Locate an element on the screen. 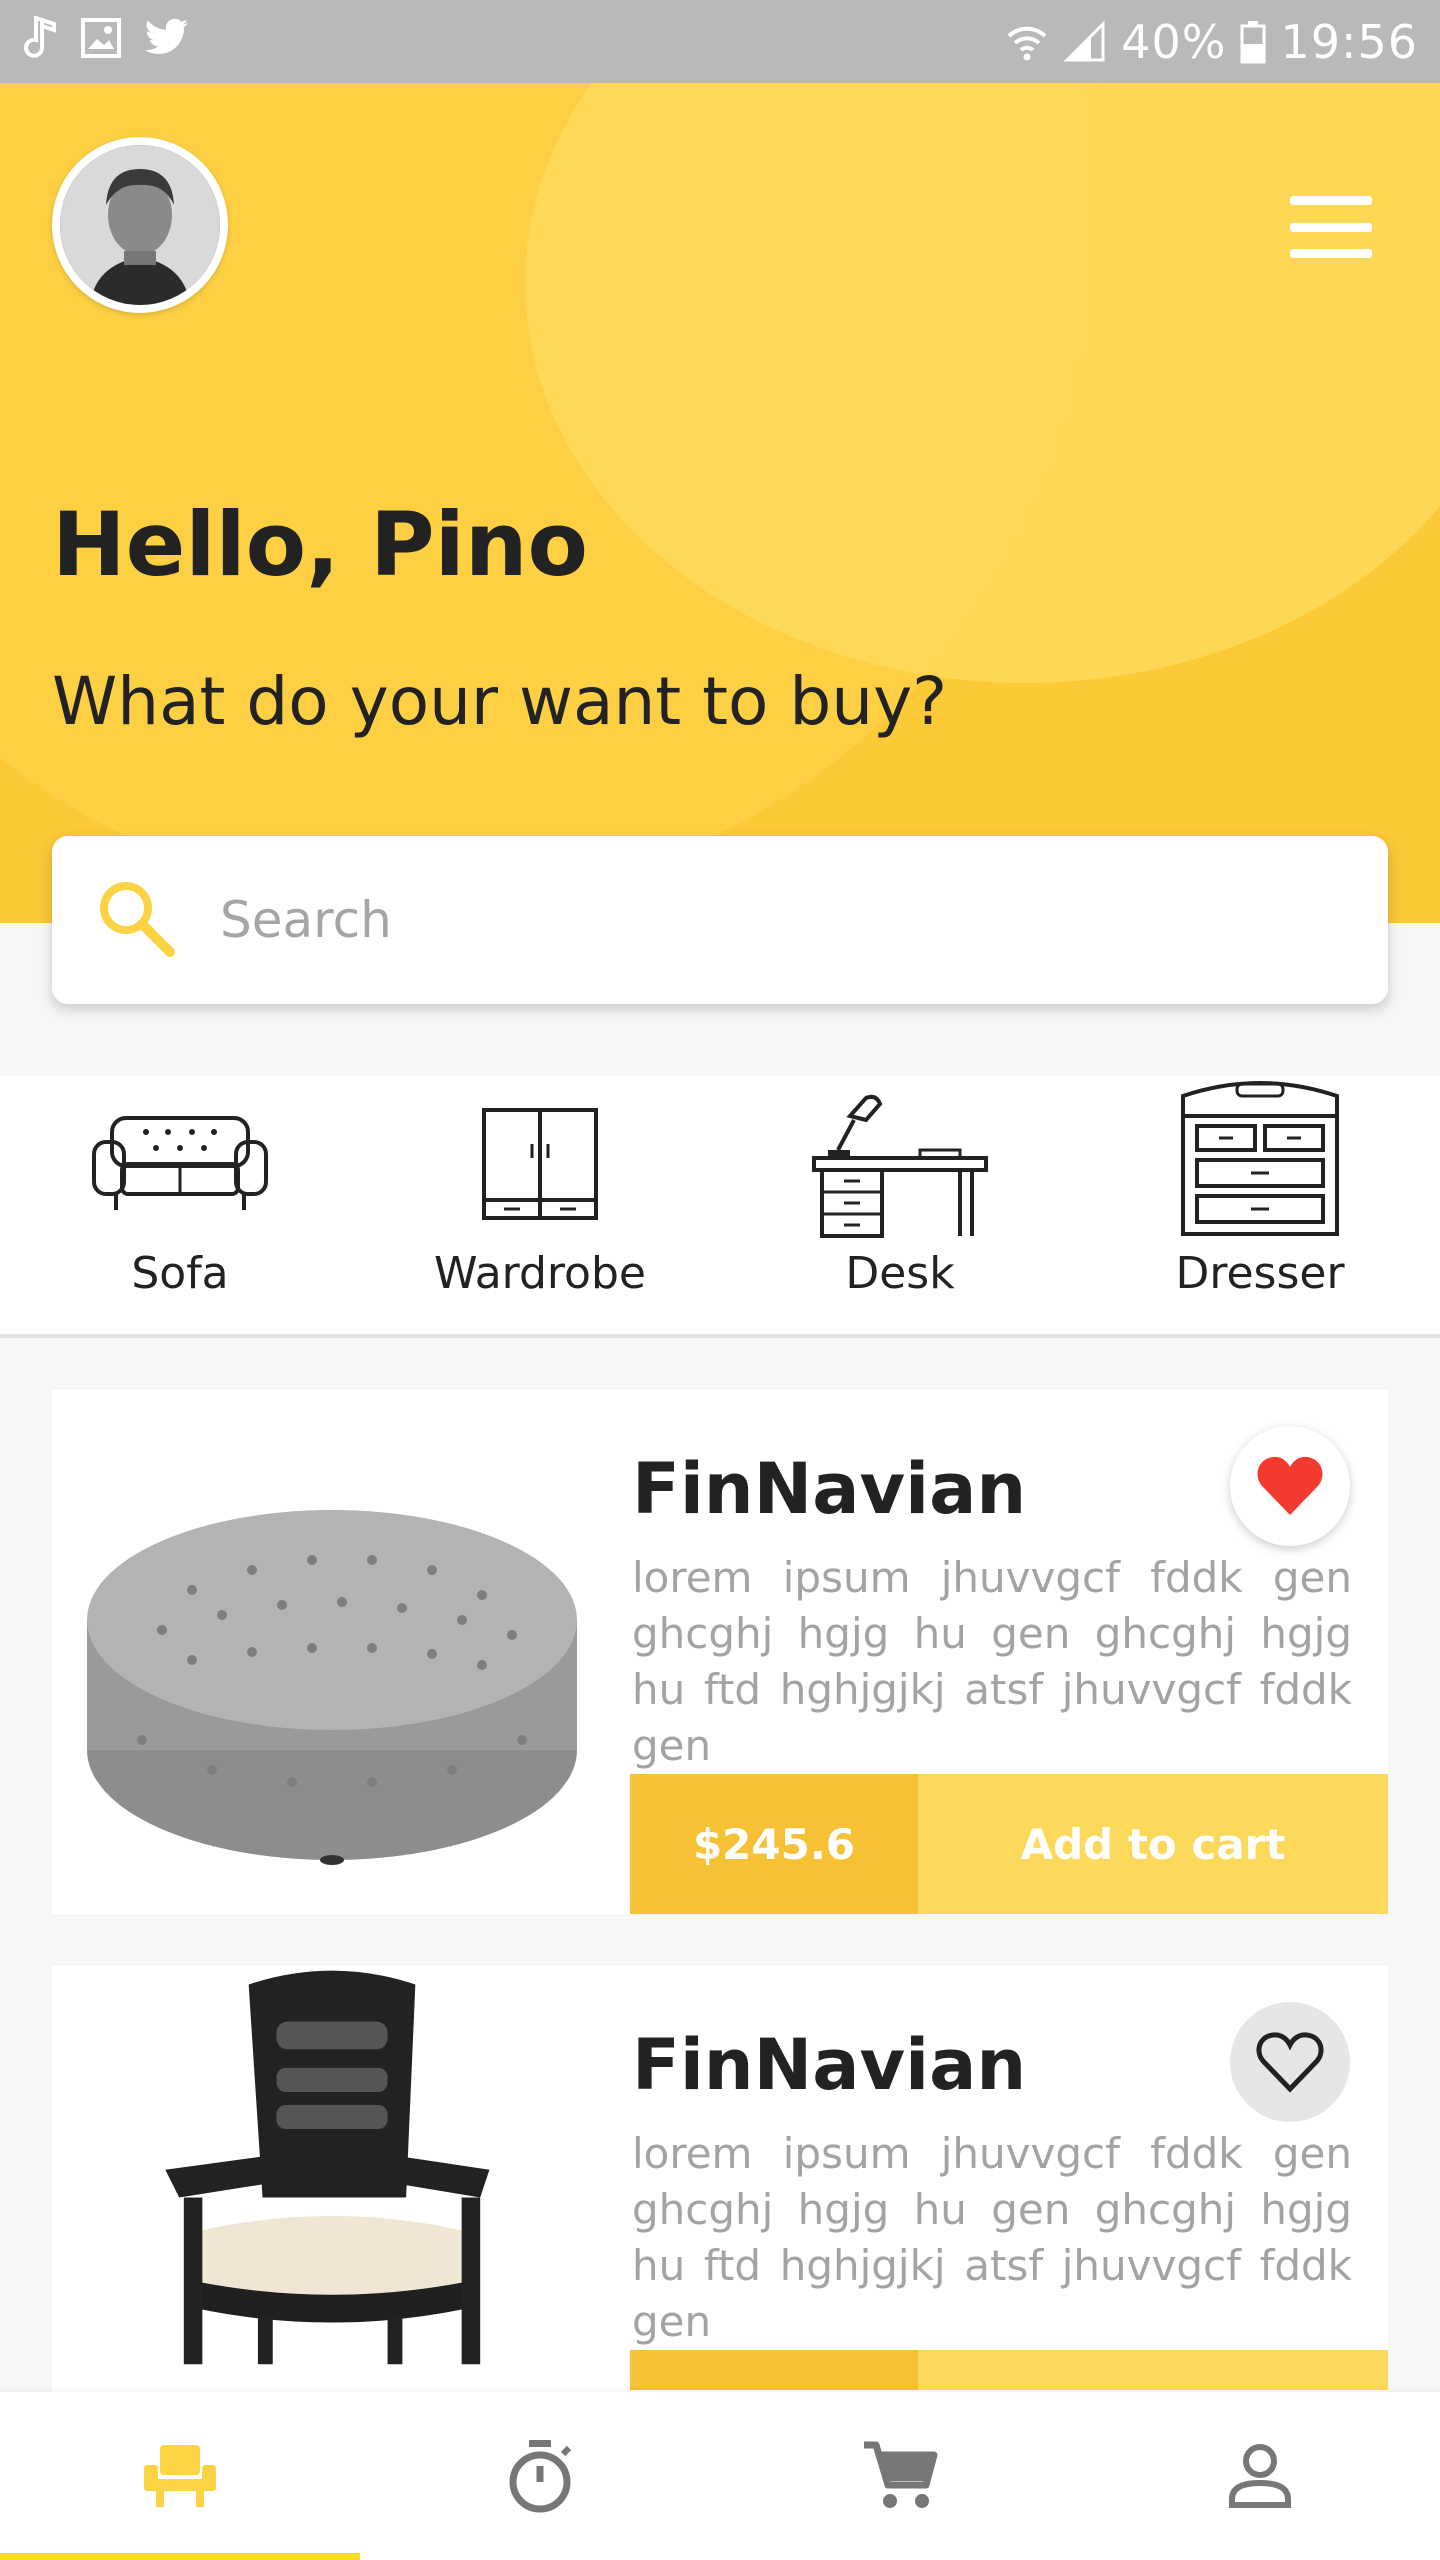 The height and width of the screenshot is (2560, 1440). menu-button is located at coordinates (1331, 227).